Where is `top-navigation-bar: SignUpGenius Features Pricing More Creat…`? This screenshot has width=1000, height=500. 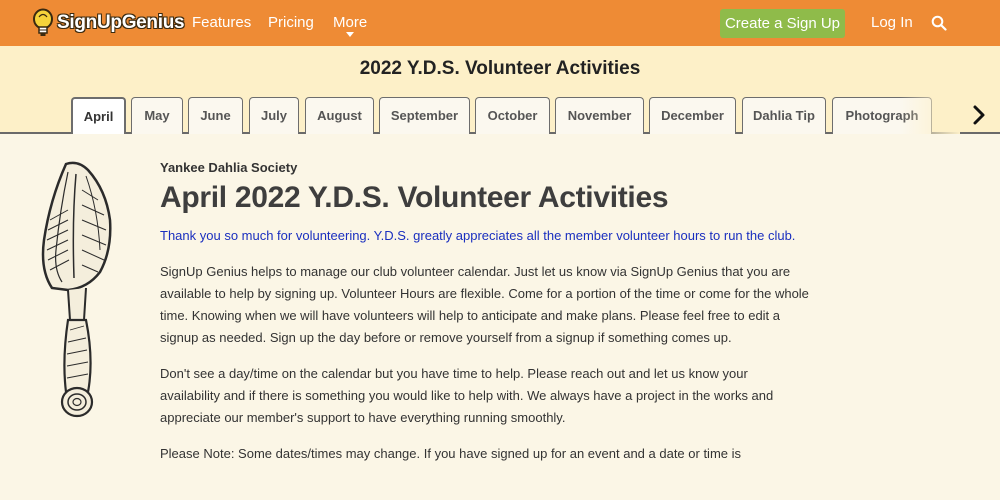 top-navigation-bar: SignUpGenius Features Pricing More Creat… is located at coordinates (500, 23).